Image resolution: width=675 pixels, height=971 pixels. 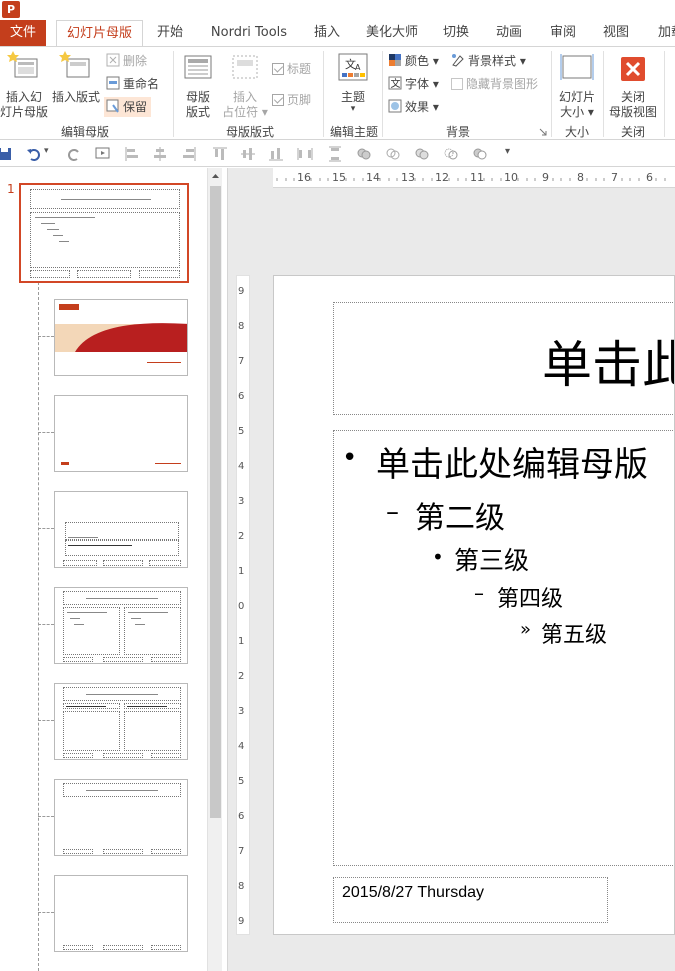 What do you see at coordinates (442, 177) in the screenshot?
I see `ruler-label: 12` at bounding box center [442, 177].